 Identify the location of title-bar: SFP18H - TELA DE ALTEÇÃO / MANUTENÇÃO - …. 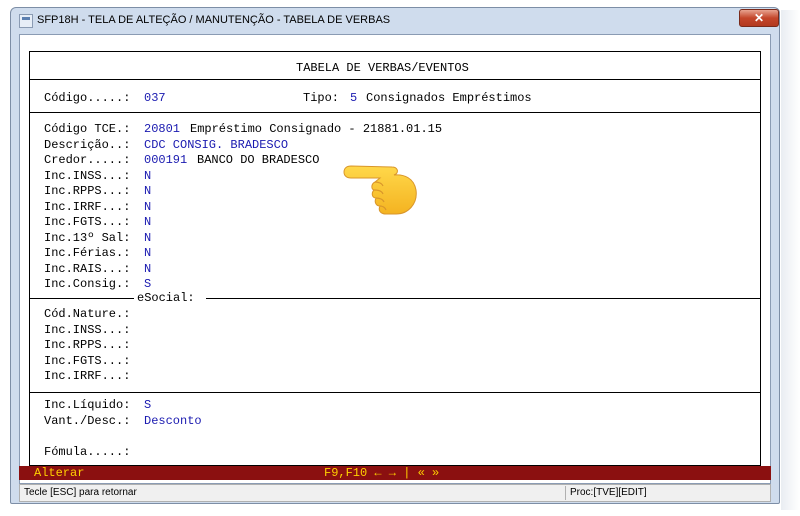
(395, 21).